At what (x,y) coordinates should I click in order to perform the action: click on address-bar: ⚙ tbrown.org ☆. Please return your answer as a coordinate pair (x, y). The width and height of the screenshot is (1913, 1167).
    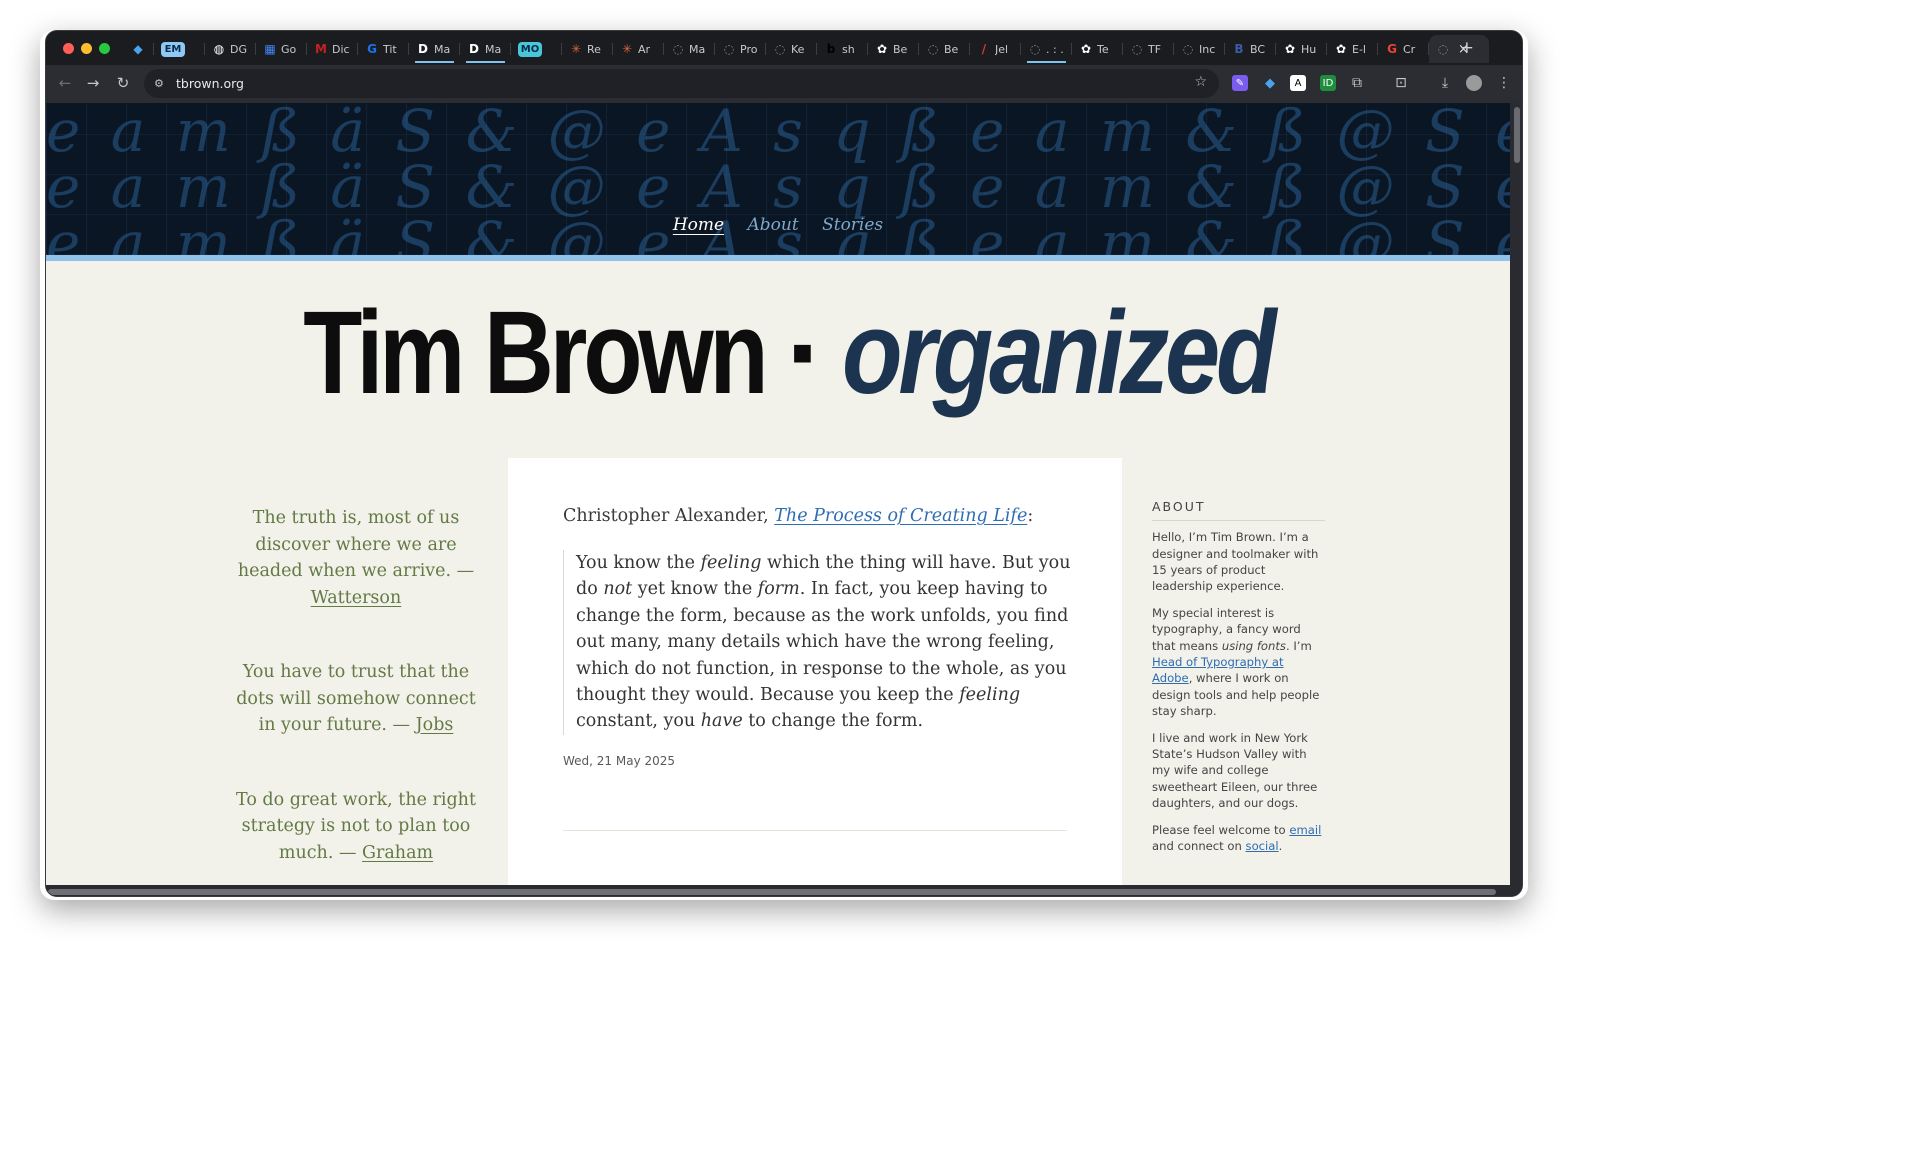
    Looking at the image, I should click on (681, 83).